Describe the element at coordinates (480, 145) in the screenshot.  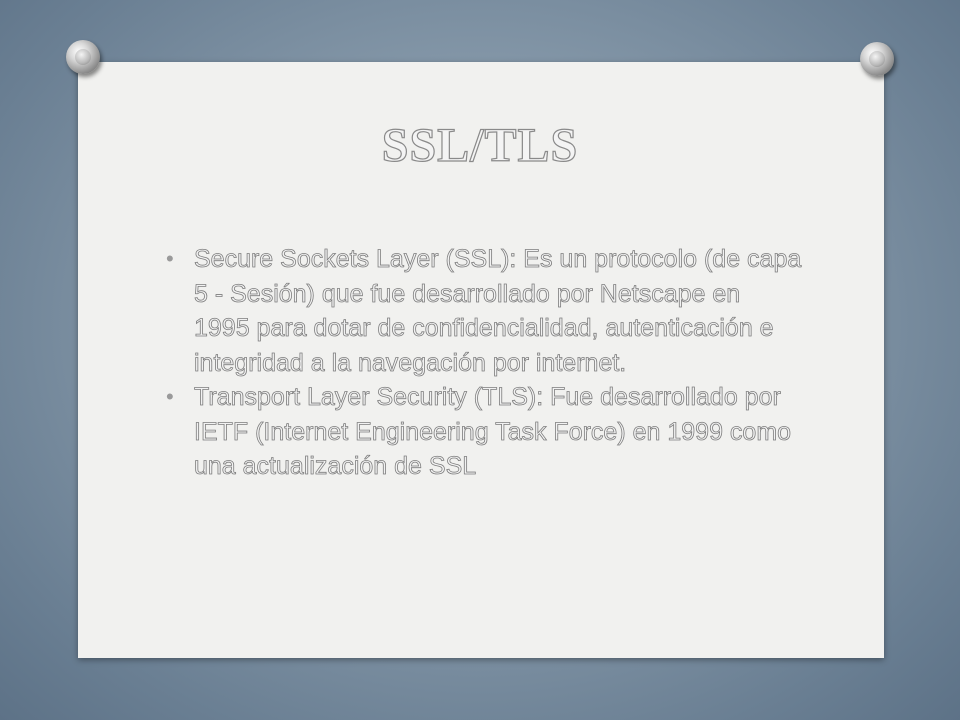
I see `slide-title: SSL/TLS` at that location.